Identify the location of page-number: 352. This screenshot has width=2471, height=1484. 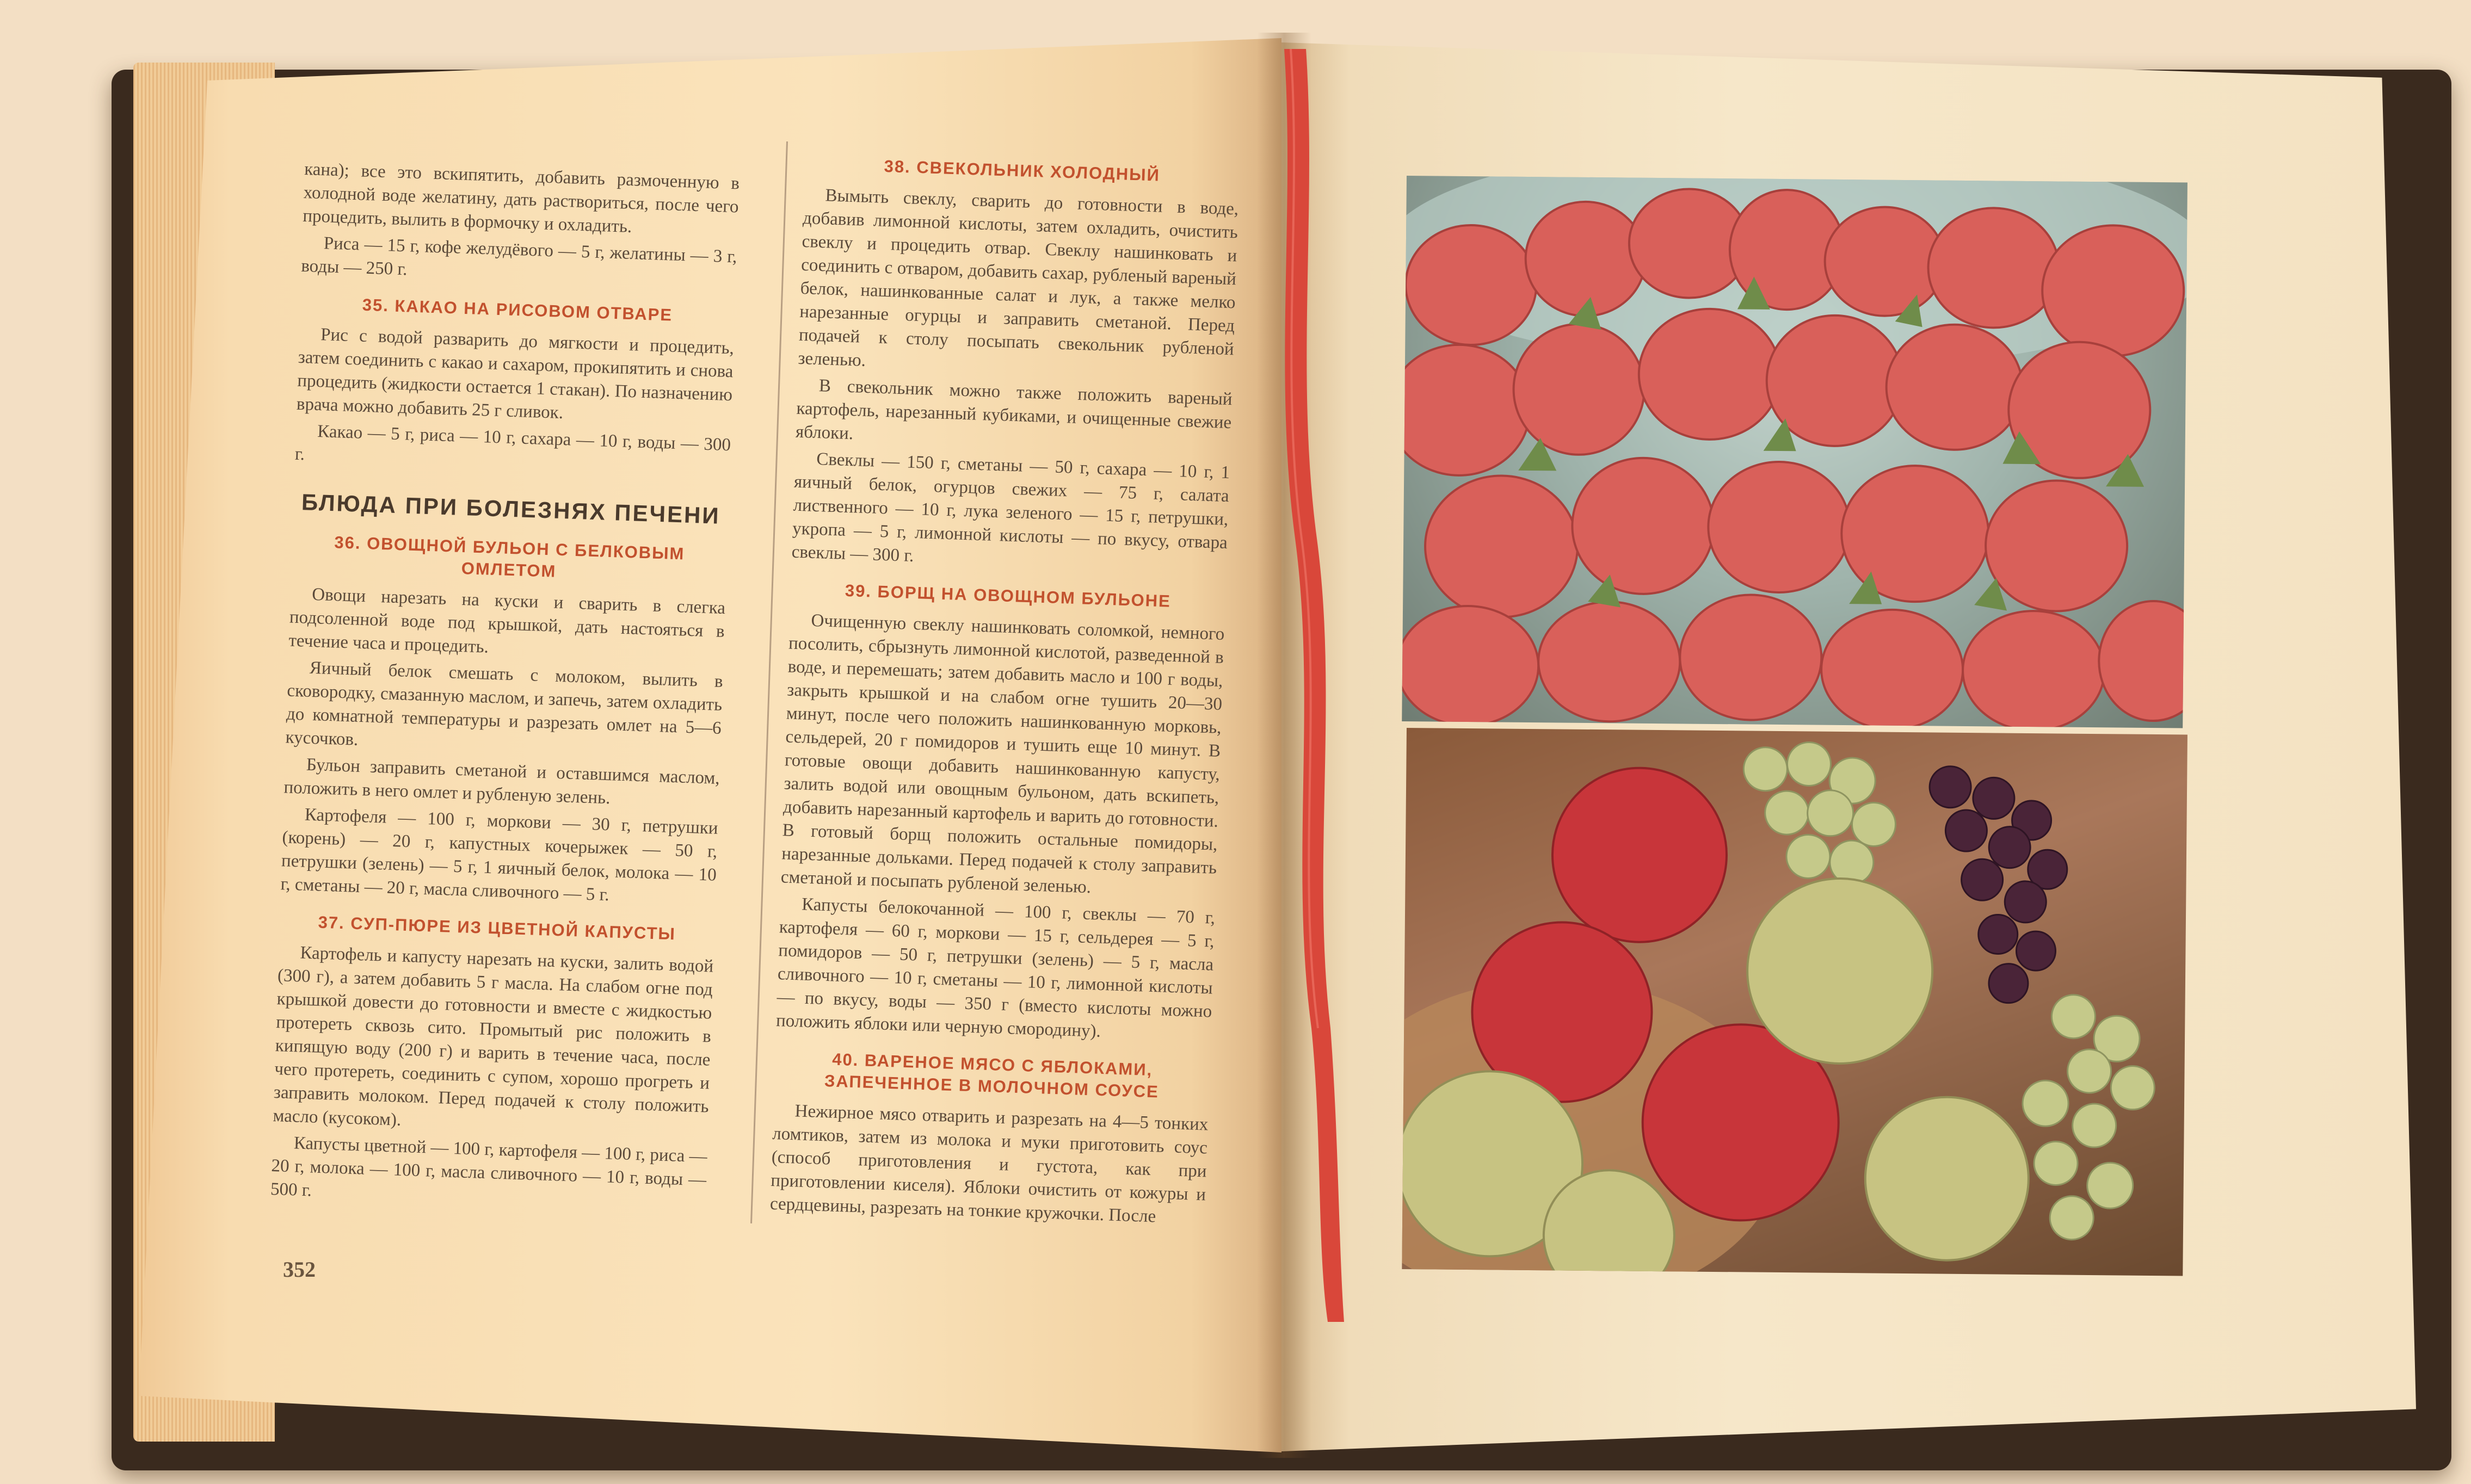
(300, 1269).